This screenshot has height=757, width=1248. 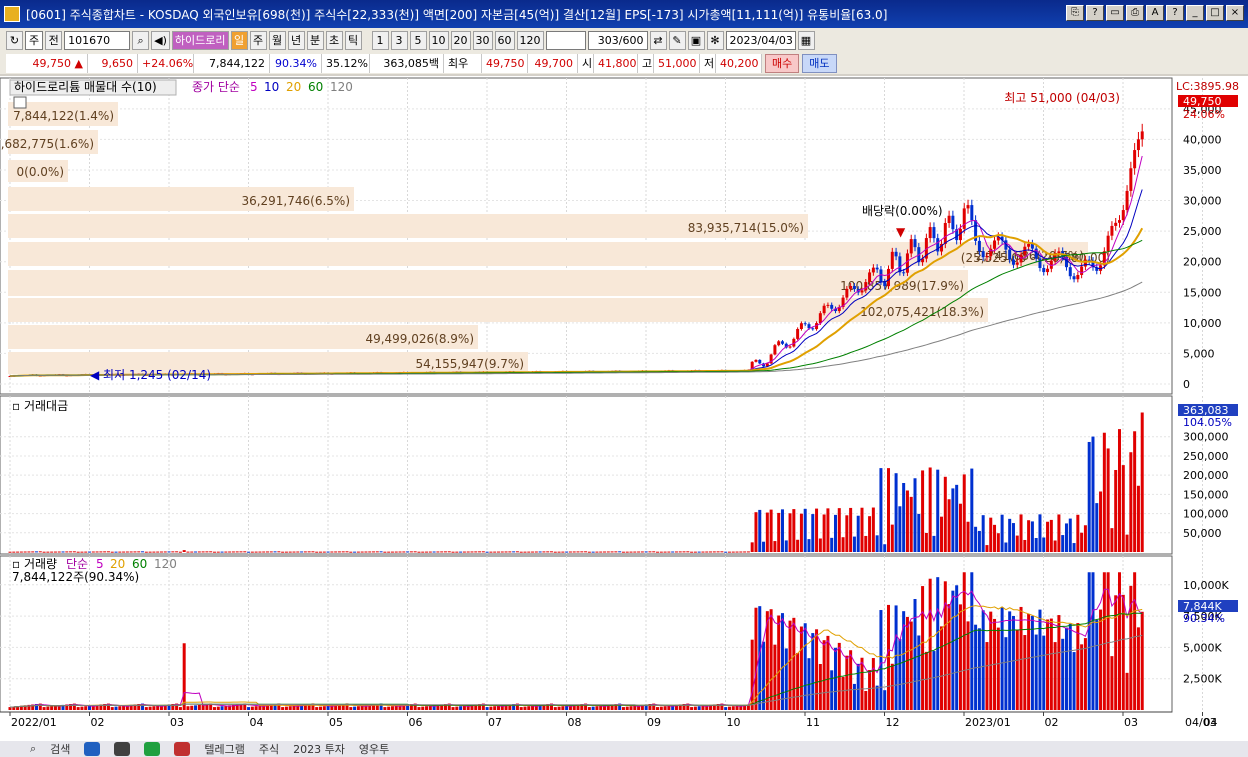 What do you see at coordinates (334, 40) in the screenshot?
I see `period-second: 초` at bounding box center [334, 40].